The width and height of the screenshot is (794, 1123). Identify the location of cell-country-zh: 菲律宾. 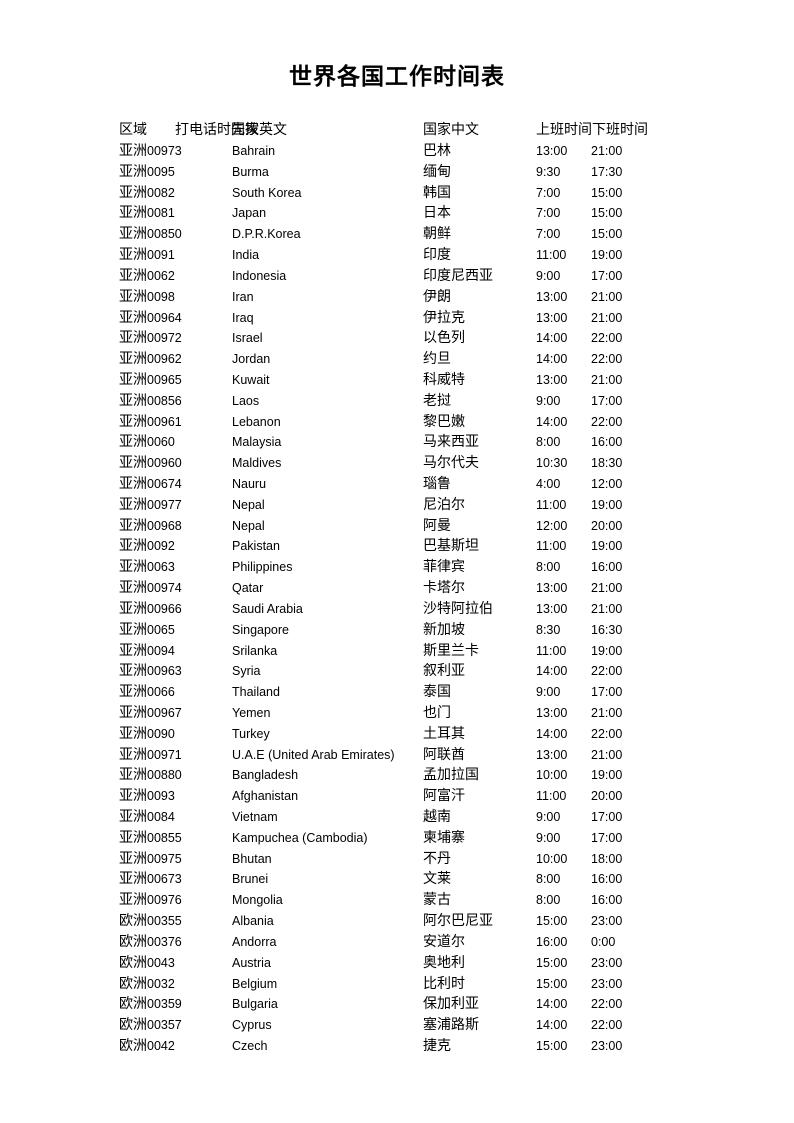
(444, 567).